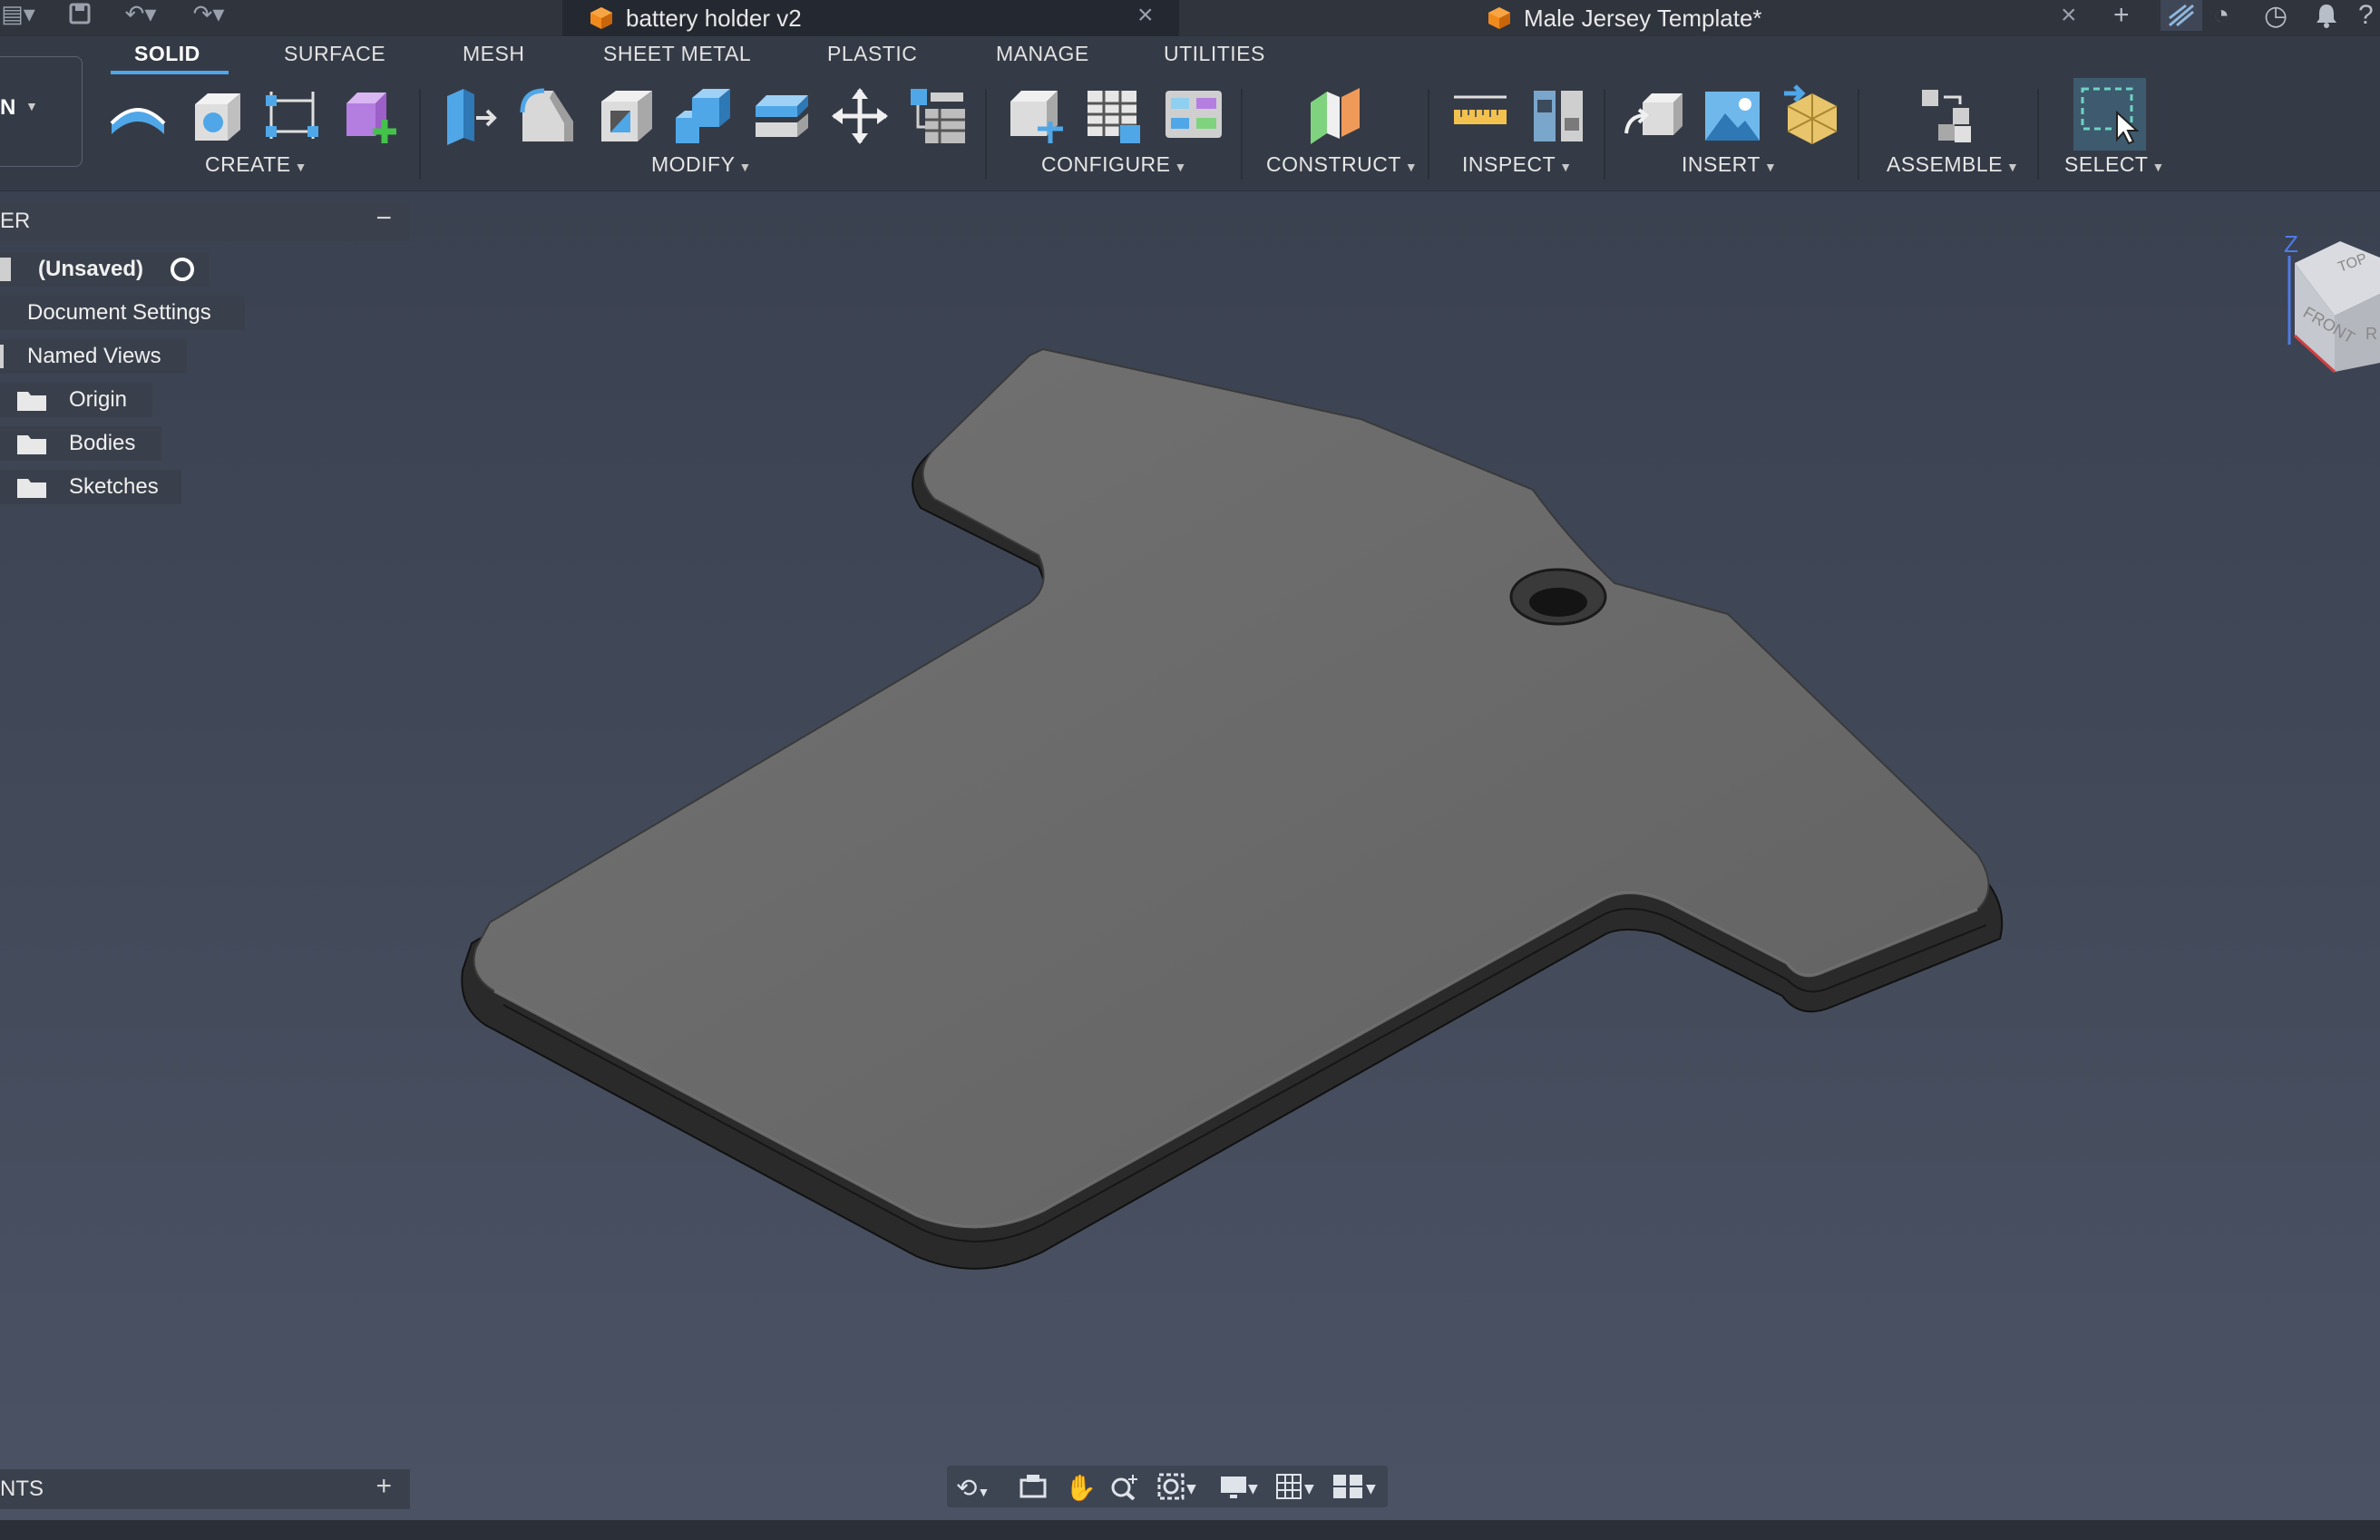 The width and height of the screenshot is (2380, 1540). I want to click on assemble-menu: ASSEMBLE ▼, so click(1953, 164).